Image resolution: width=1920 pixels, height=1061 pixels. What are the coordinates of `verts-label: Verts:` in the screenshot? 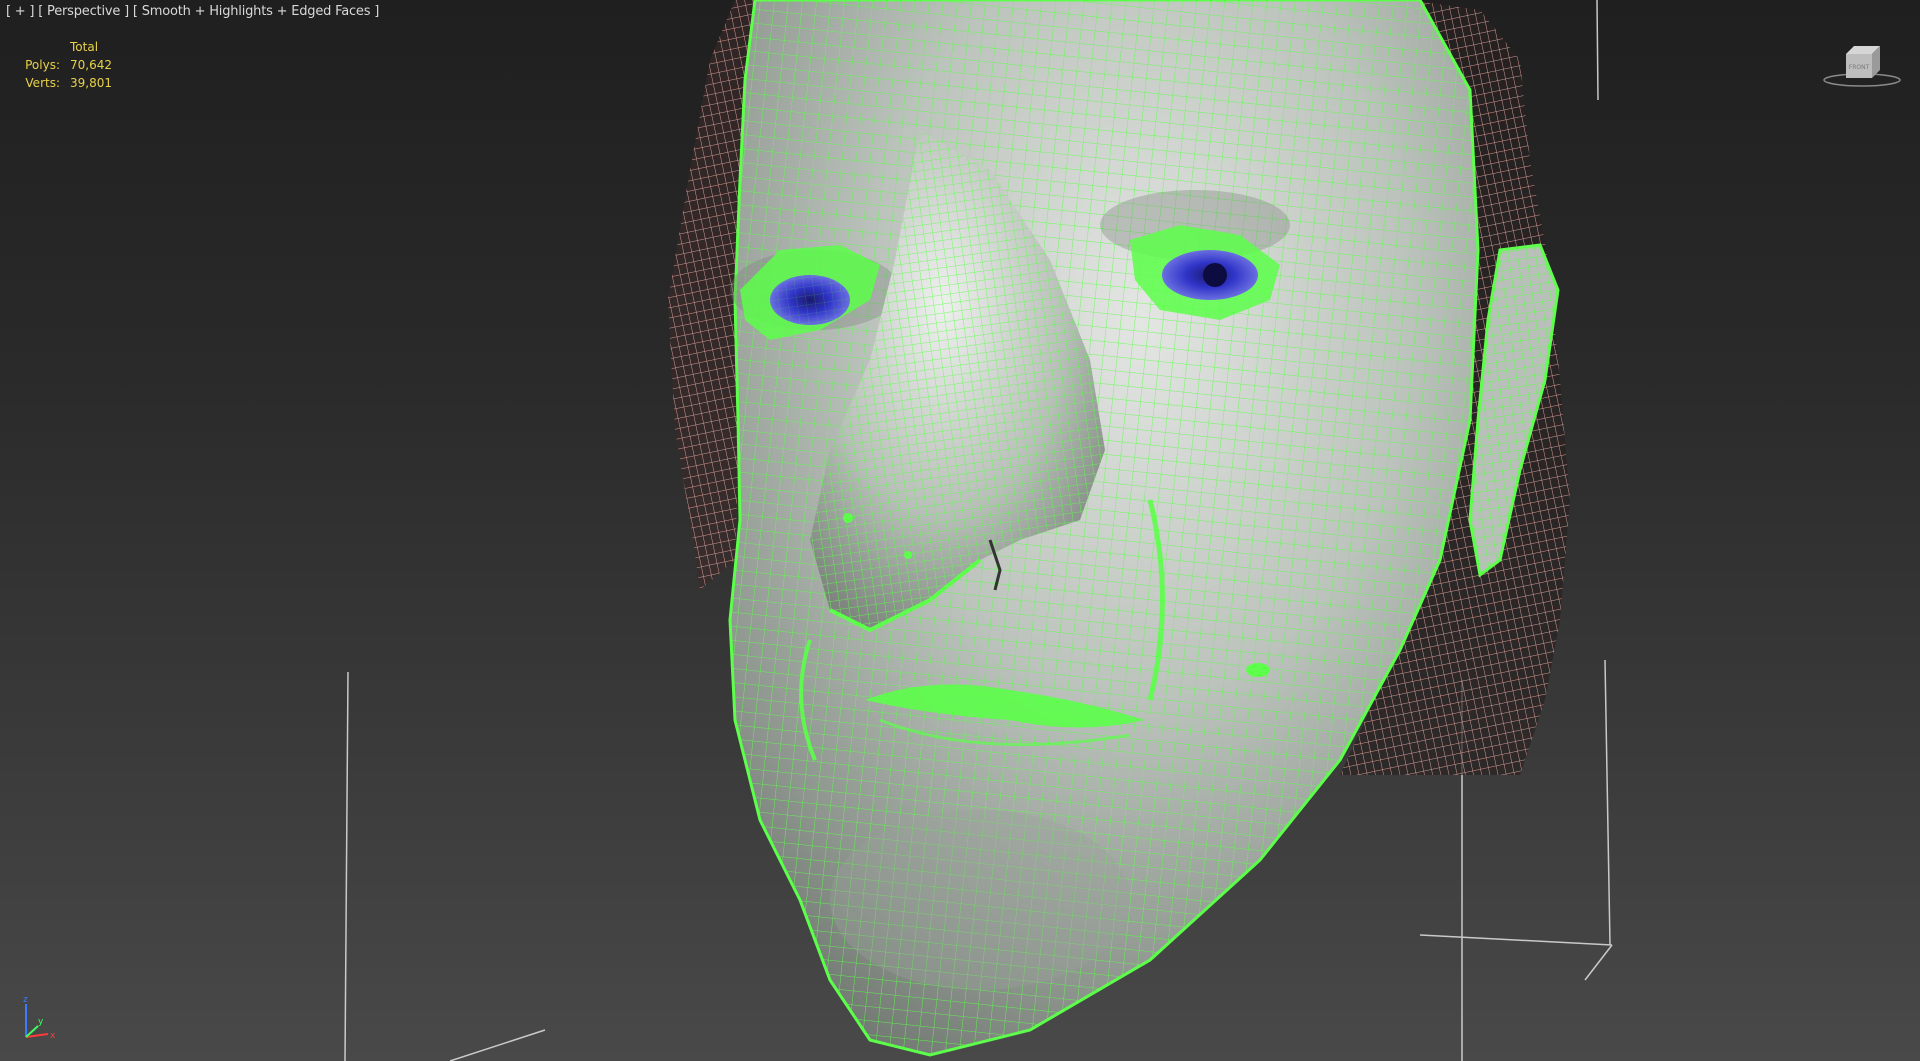 It's located at (42, 83).